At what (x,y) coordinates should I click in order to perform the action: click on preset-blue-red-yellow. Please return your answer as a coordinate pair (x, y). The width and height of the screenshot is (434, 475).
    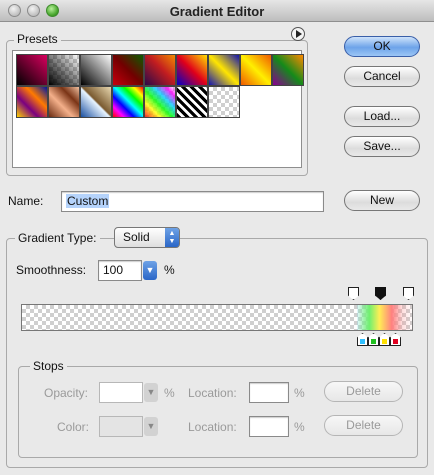
    Looking at the image, I should click on (192, 70).